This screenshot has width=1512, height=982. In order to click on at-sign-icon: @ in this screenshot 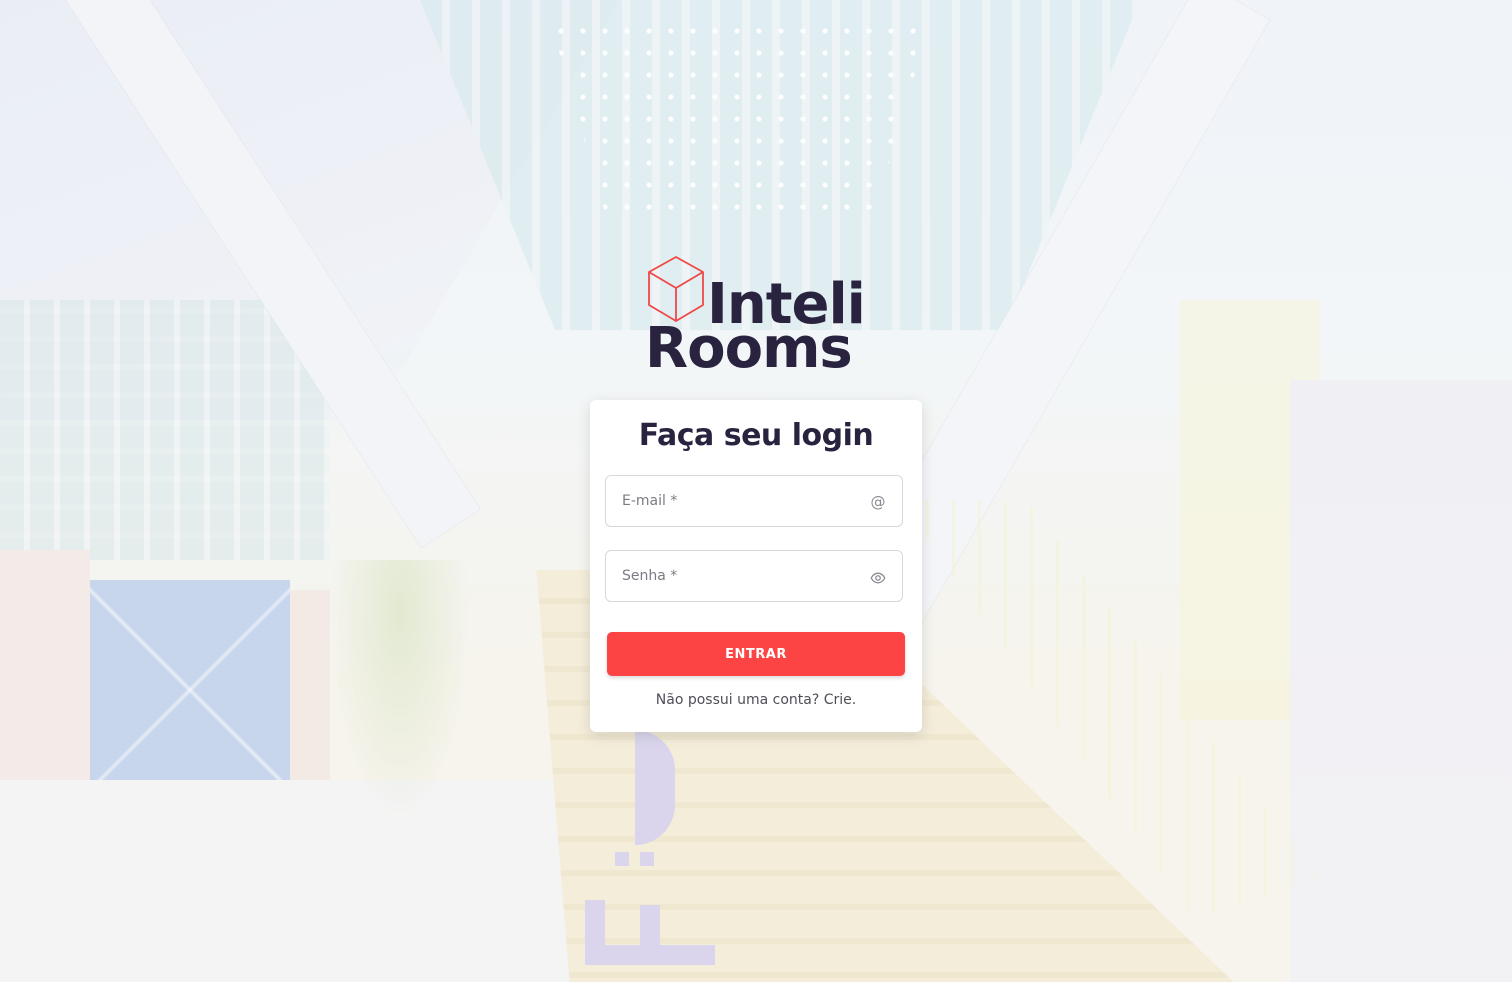, I will do `click(878, 502)`.